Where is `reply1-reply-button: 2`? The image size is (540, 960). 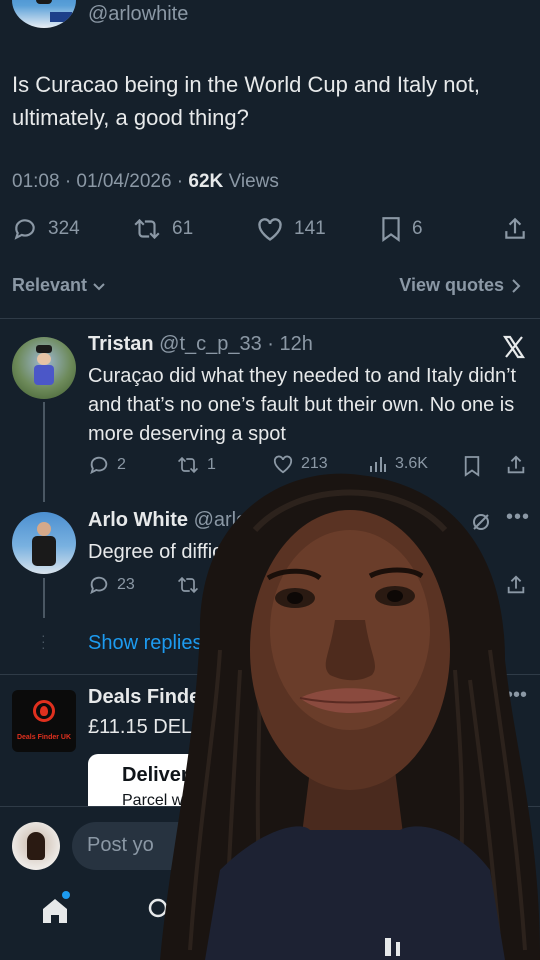
reply1-reply-button: 2 is located at coordinates (107, 465).